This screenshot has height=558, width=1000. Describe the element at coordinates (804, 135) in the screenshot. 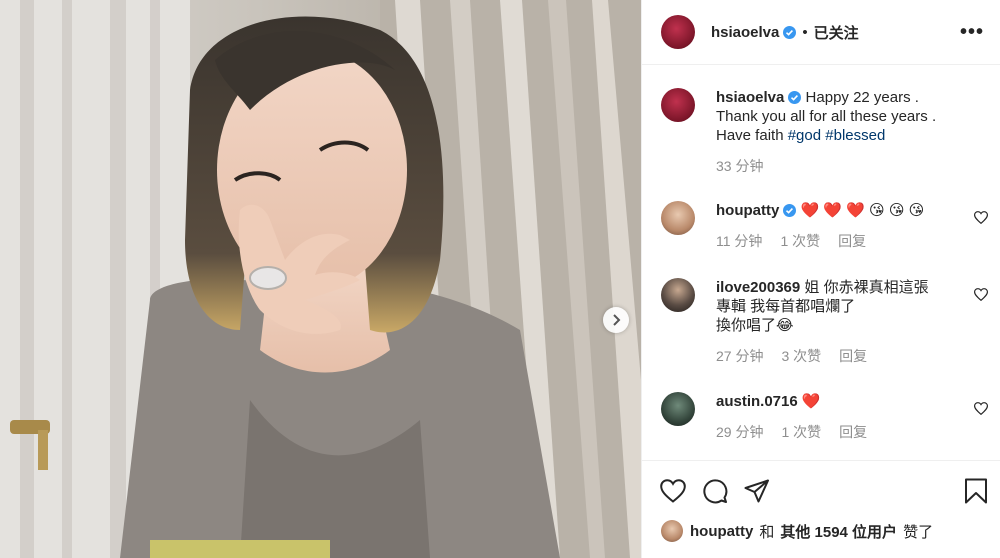

I see `hashtag-god: #god` at that location.